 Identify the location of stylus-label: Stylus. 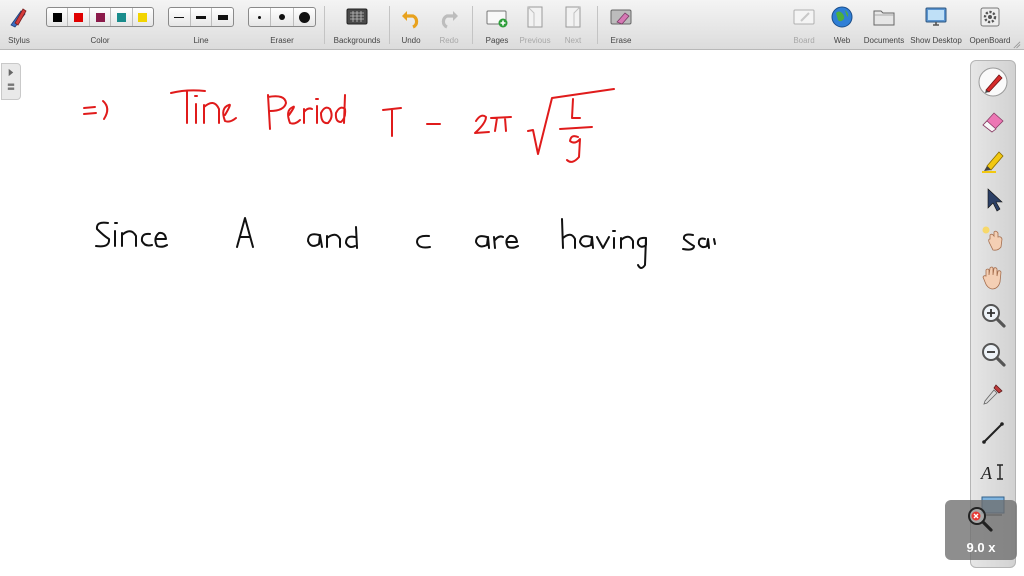
(19, 40).